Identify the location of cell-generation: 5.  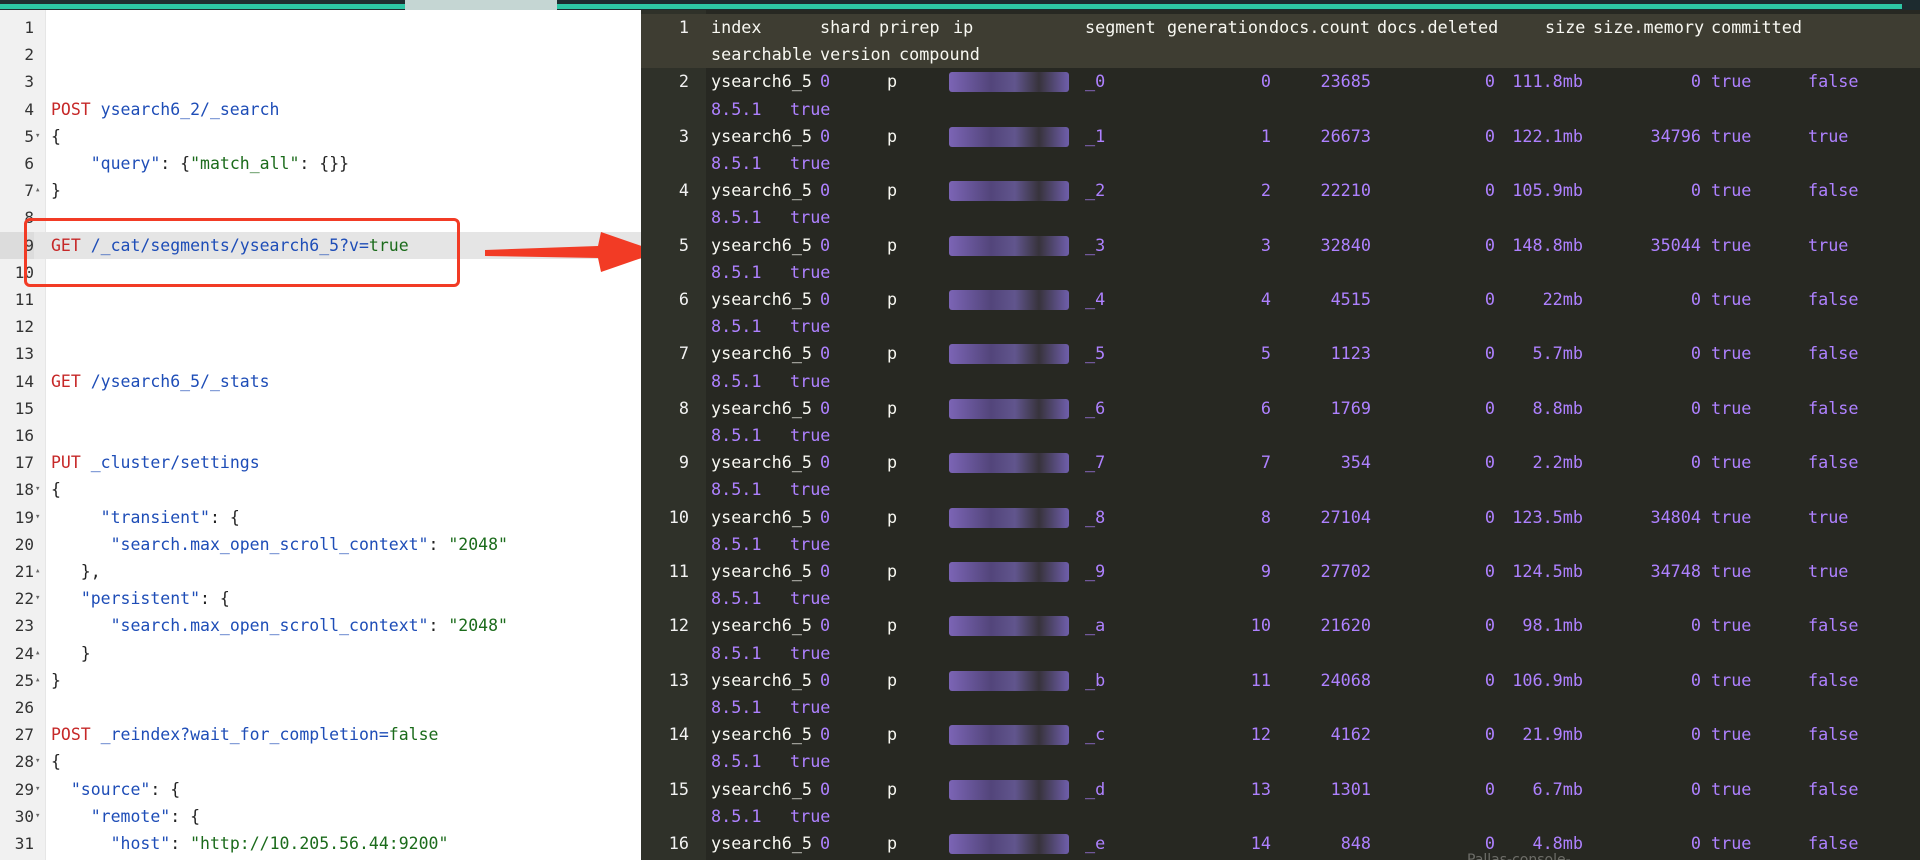
(1265, 353).